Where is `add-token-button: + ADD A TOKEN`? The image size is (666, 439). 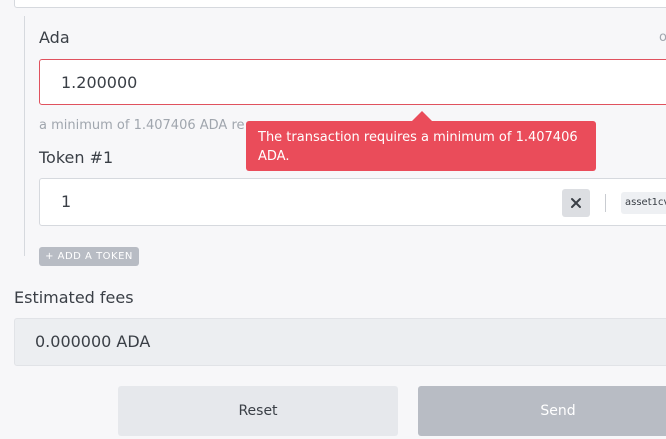 add-token-button: + ADD A TOKEN is located at coordinates (89, 256).